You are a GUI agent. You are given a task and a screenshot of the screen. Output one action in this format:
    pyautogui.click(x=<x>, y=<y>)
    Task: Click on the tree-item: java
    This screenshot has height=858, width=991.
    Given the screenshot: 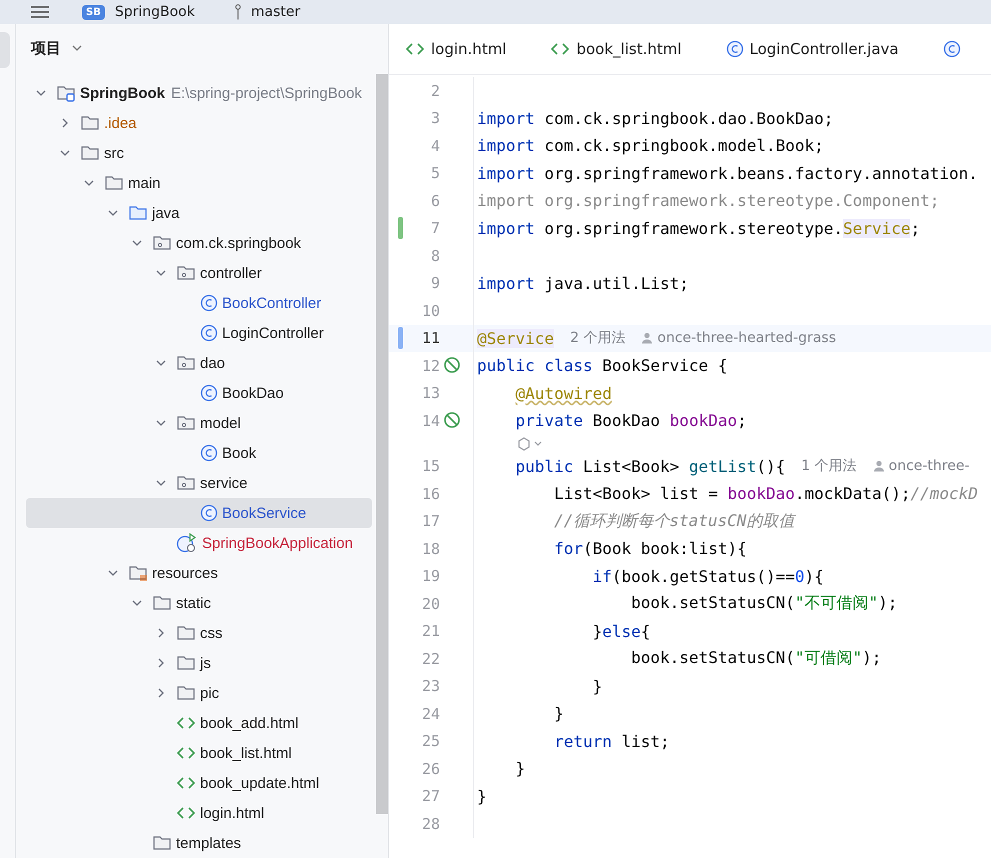 What is the action you would take?
    pyautogui.click(x=199, y=213)
    